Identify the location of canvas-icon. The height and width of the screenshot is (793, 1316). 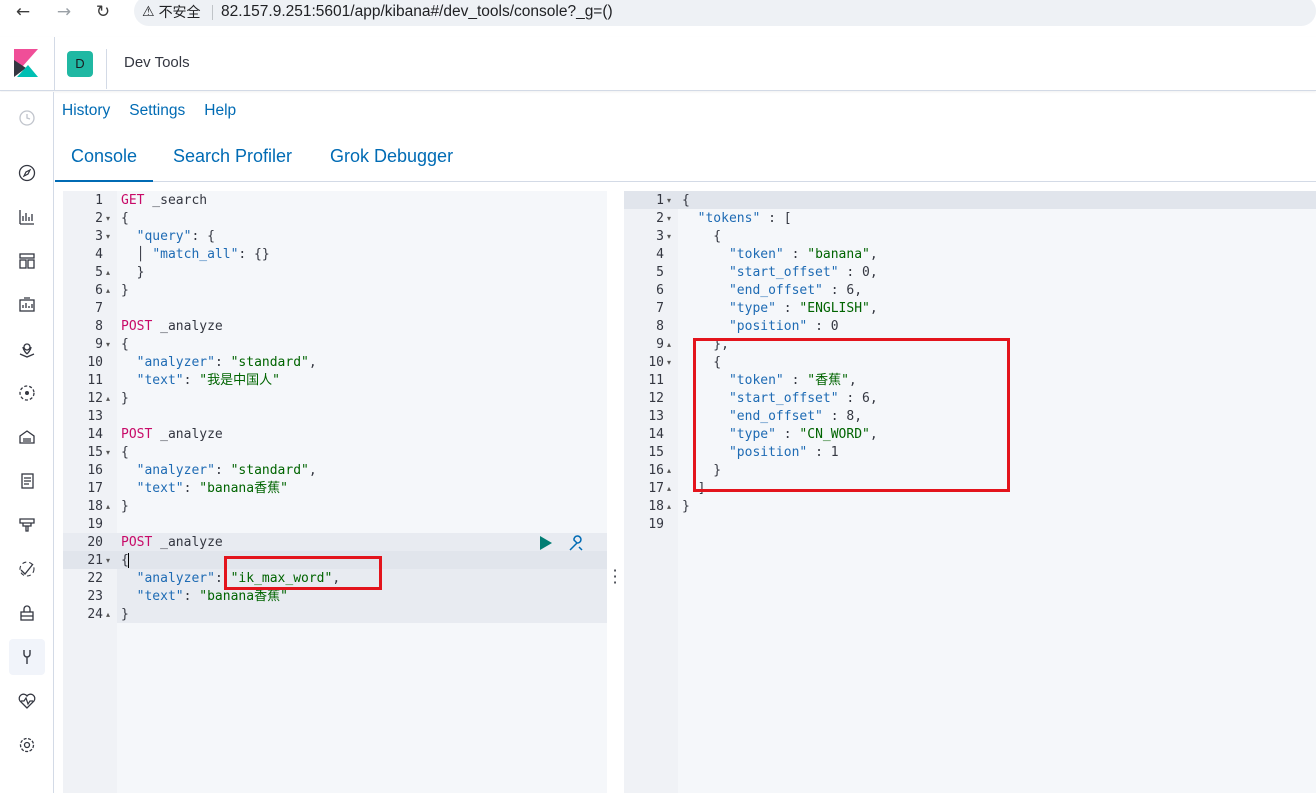
(27, 305).